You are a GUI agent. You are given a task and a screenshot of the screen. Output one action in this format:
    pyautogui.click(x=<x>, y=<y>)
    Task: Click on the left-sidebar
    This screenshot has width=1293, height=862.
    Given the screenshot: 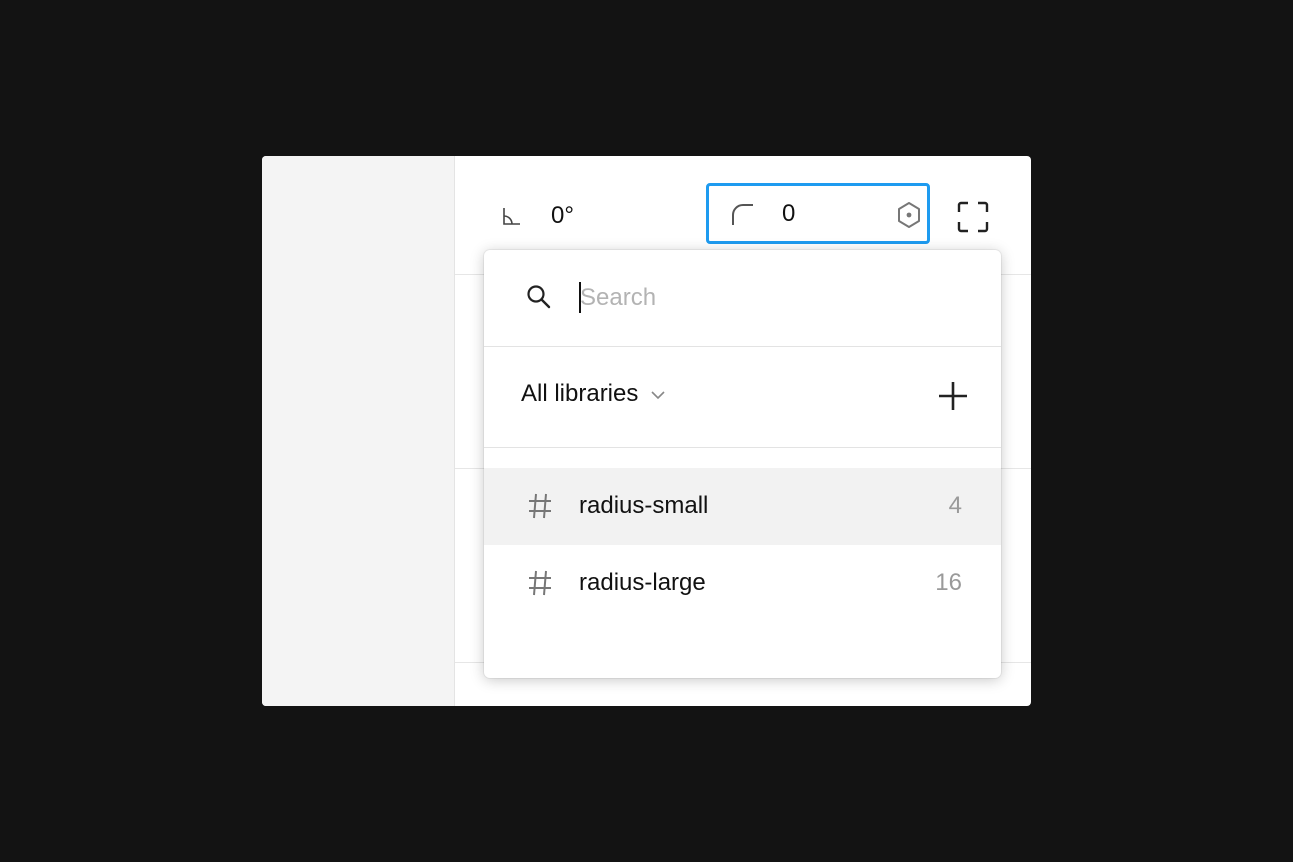 What is the action you would take?
    pyautogui.click(x=358, y=431)
    